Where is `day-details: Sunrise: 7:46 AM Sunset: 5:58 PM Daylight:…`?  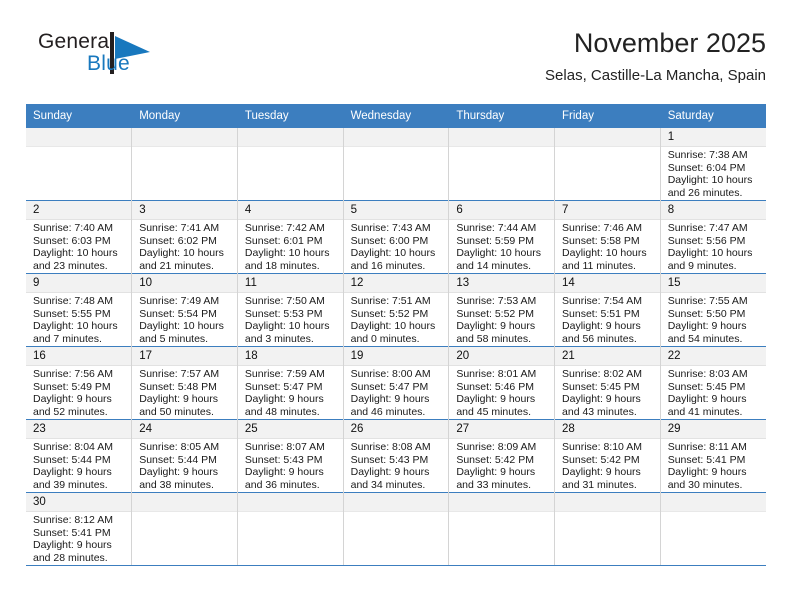 day-details: Sunrise: 7:46 AM Sunset: 5:58 PM Daylight:… is located at coordinates (607, 246).